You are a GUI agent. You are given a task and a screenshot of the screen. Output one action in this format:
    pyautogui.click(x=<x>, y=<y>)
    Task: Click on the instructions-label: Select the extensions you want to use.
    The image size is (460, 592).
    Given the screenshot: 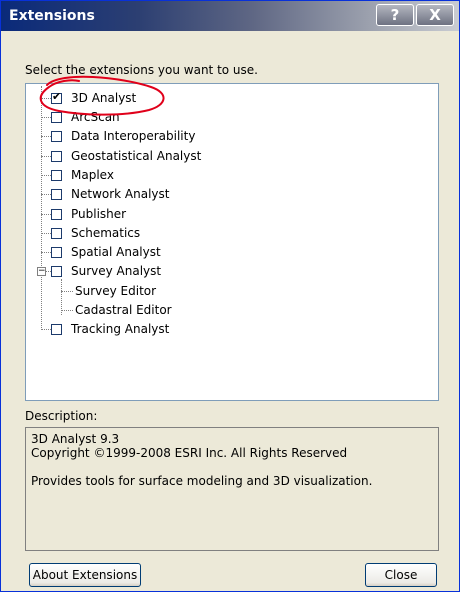 What is the action you would take?
    pyautogui.click(x=141, y=70)
    